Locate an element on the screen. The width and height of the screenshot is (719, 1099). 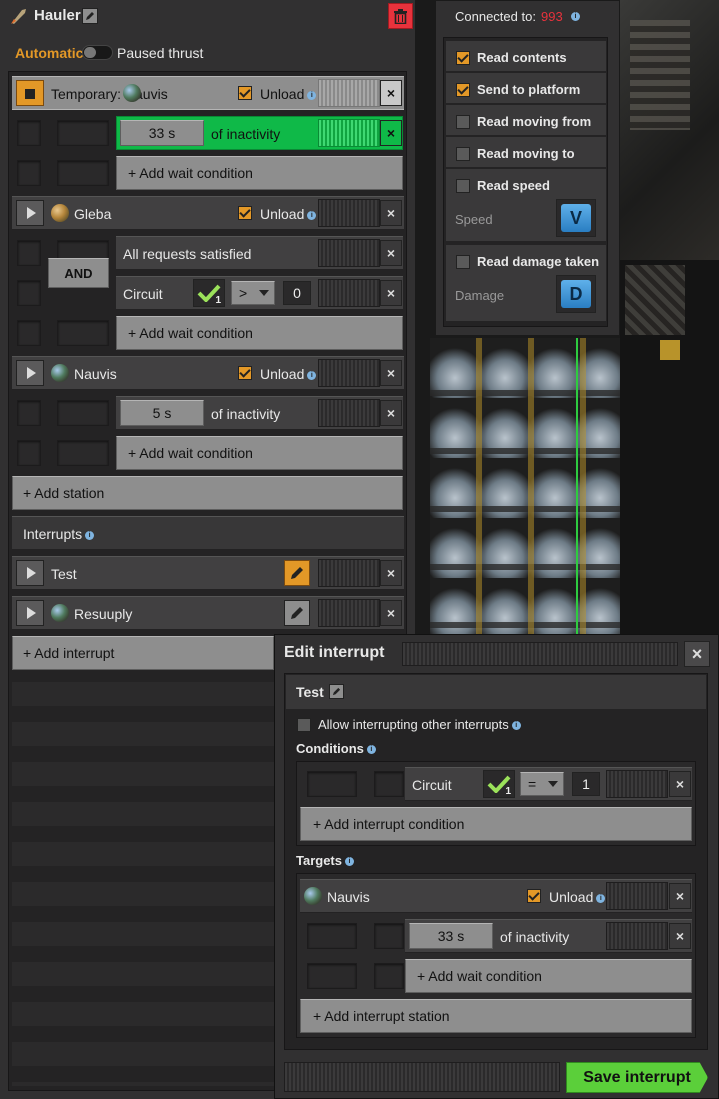
dialog-close-button: × is located at coordinates (697, 654).